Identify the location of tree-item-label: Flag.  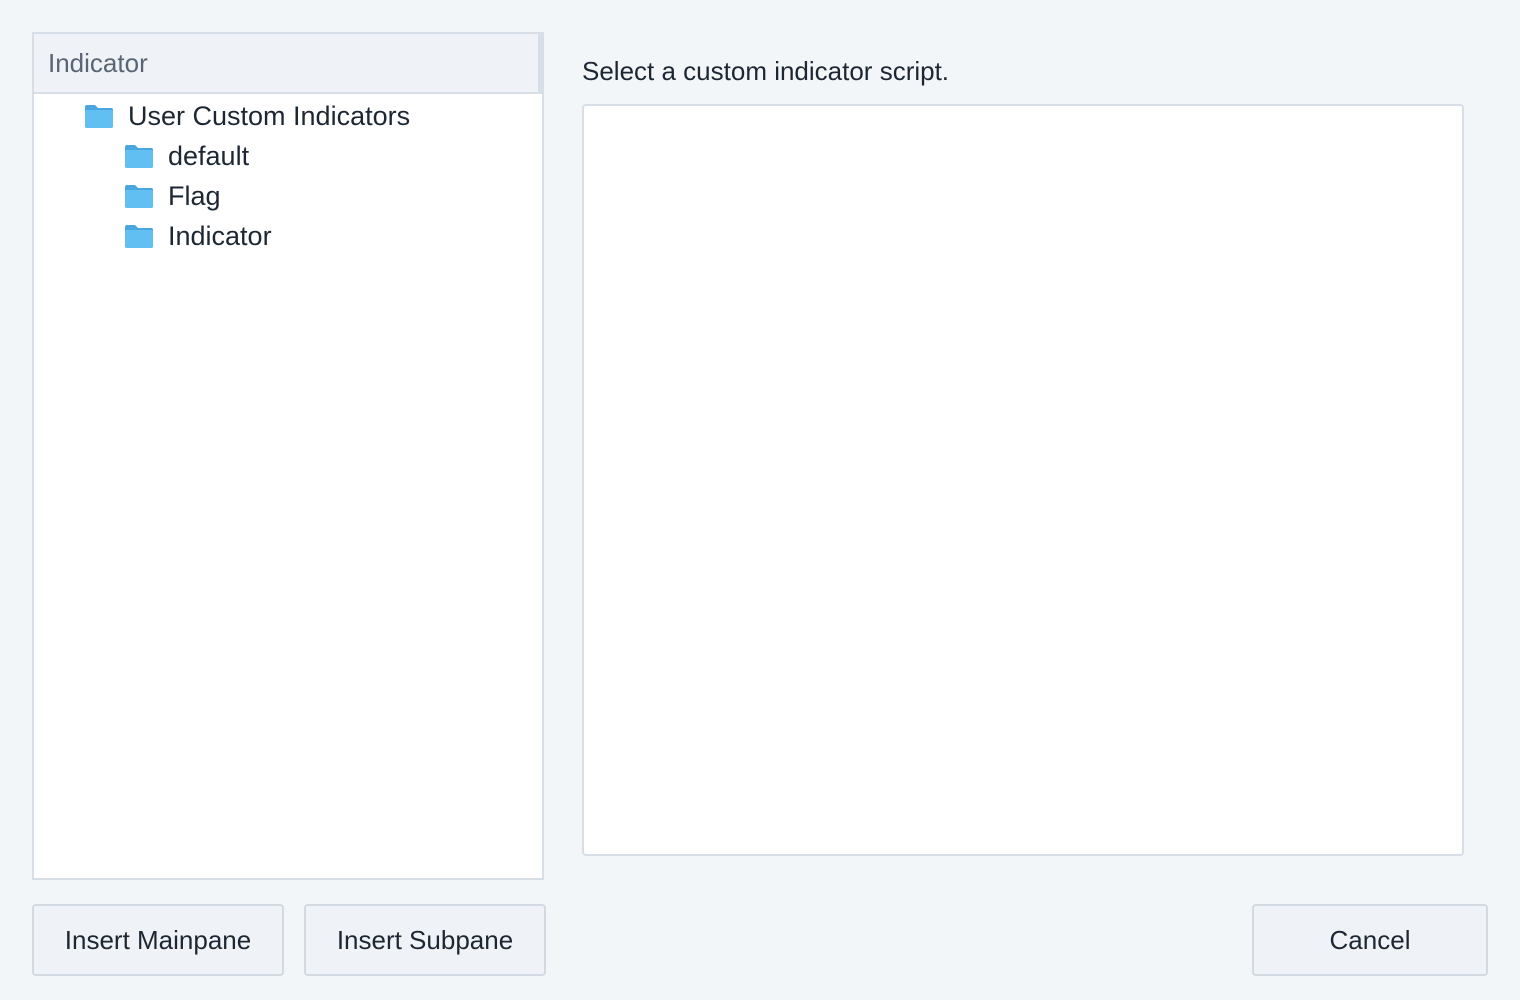
(194, 195).